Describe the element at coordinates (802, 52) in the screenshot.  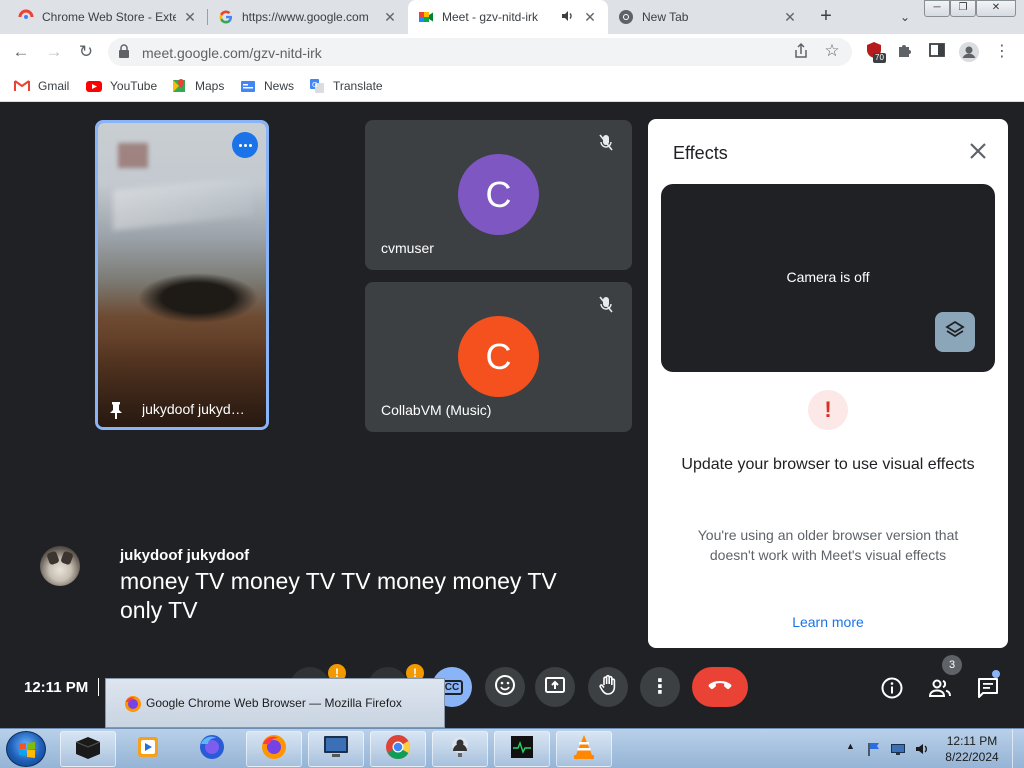
I see `share-icon` at that location.